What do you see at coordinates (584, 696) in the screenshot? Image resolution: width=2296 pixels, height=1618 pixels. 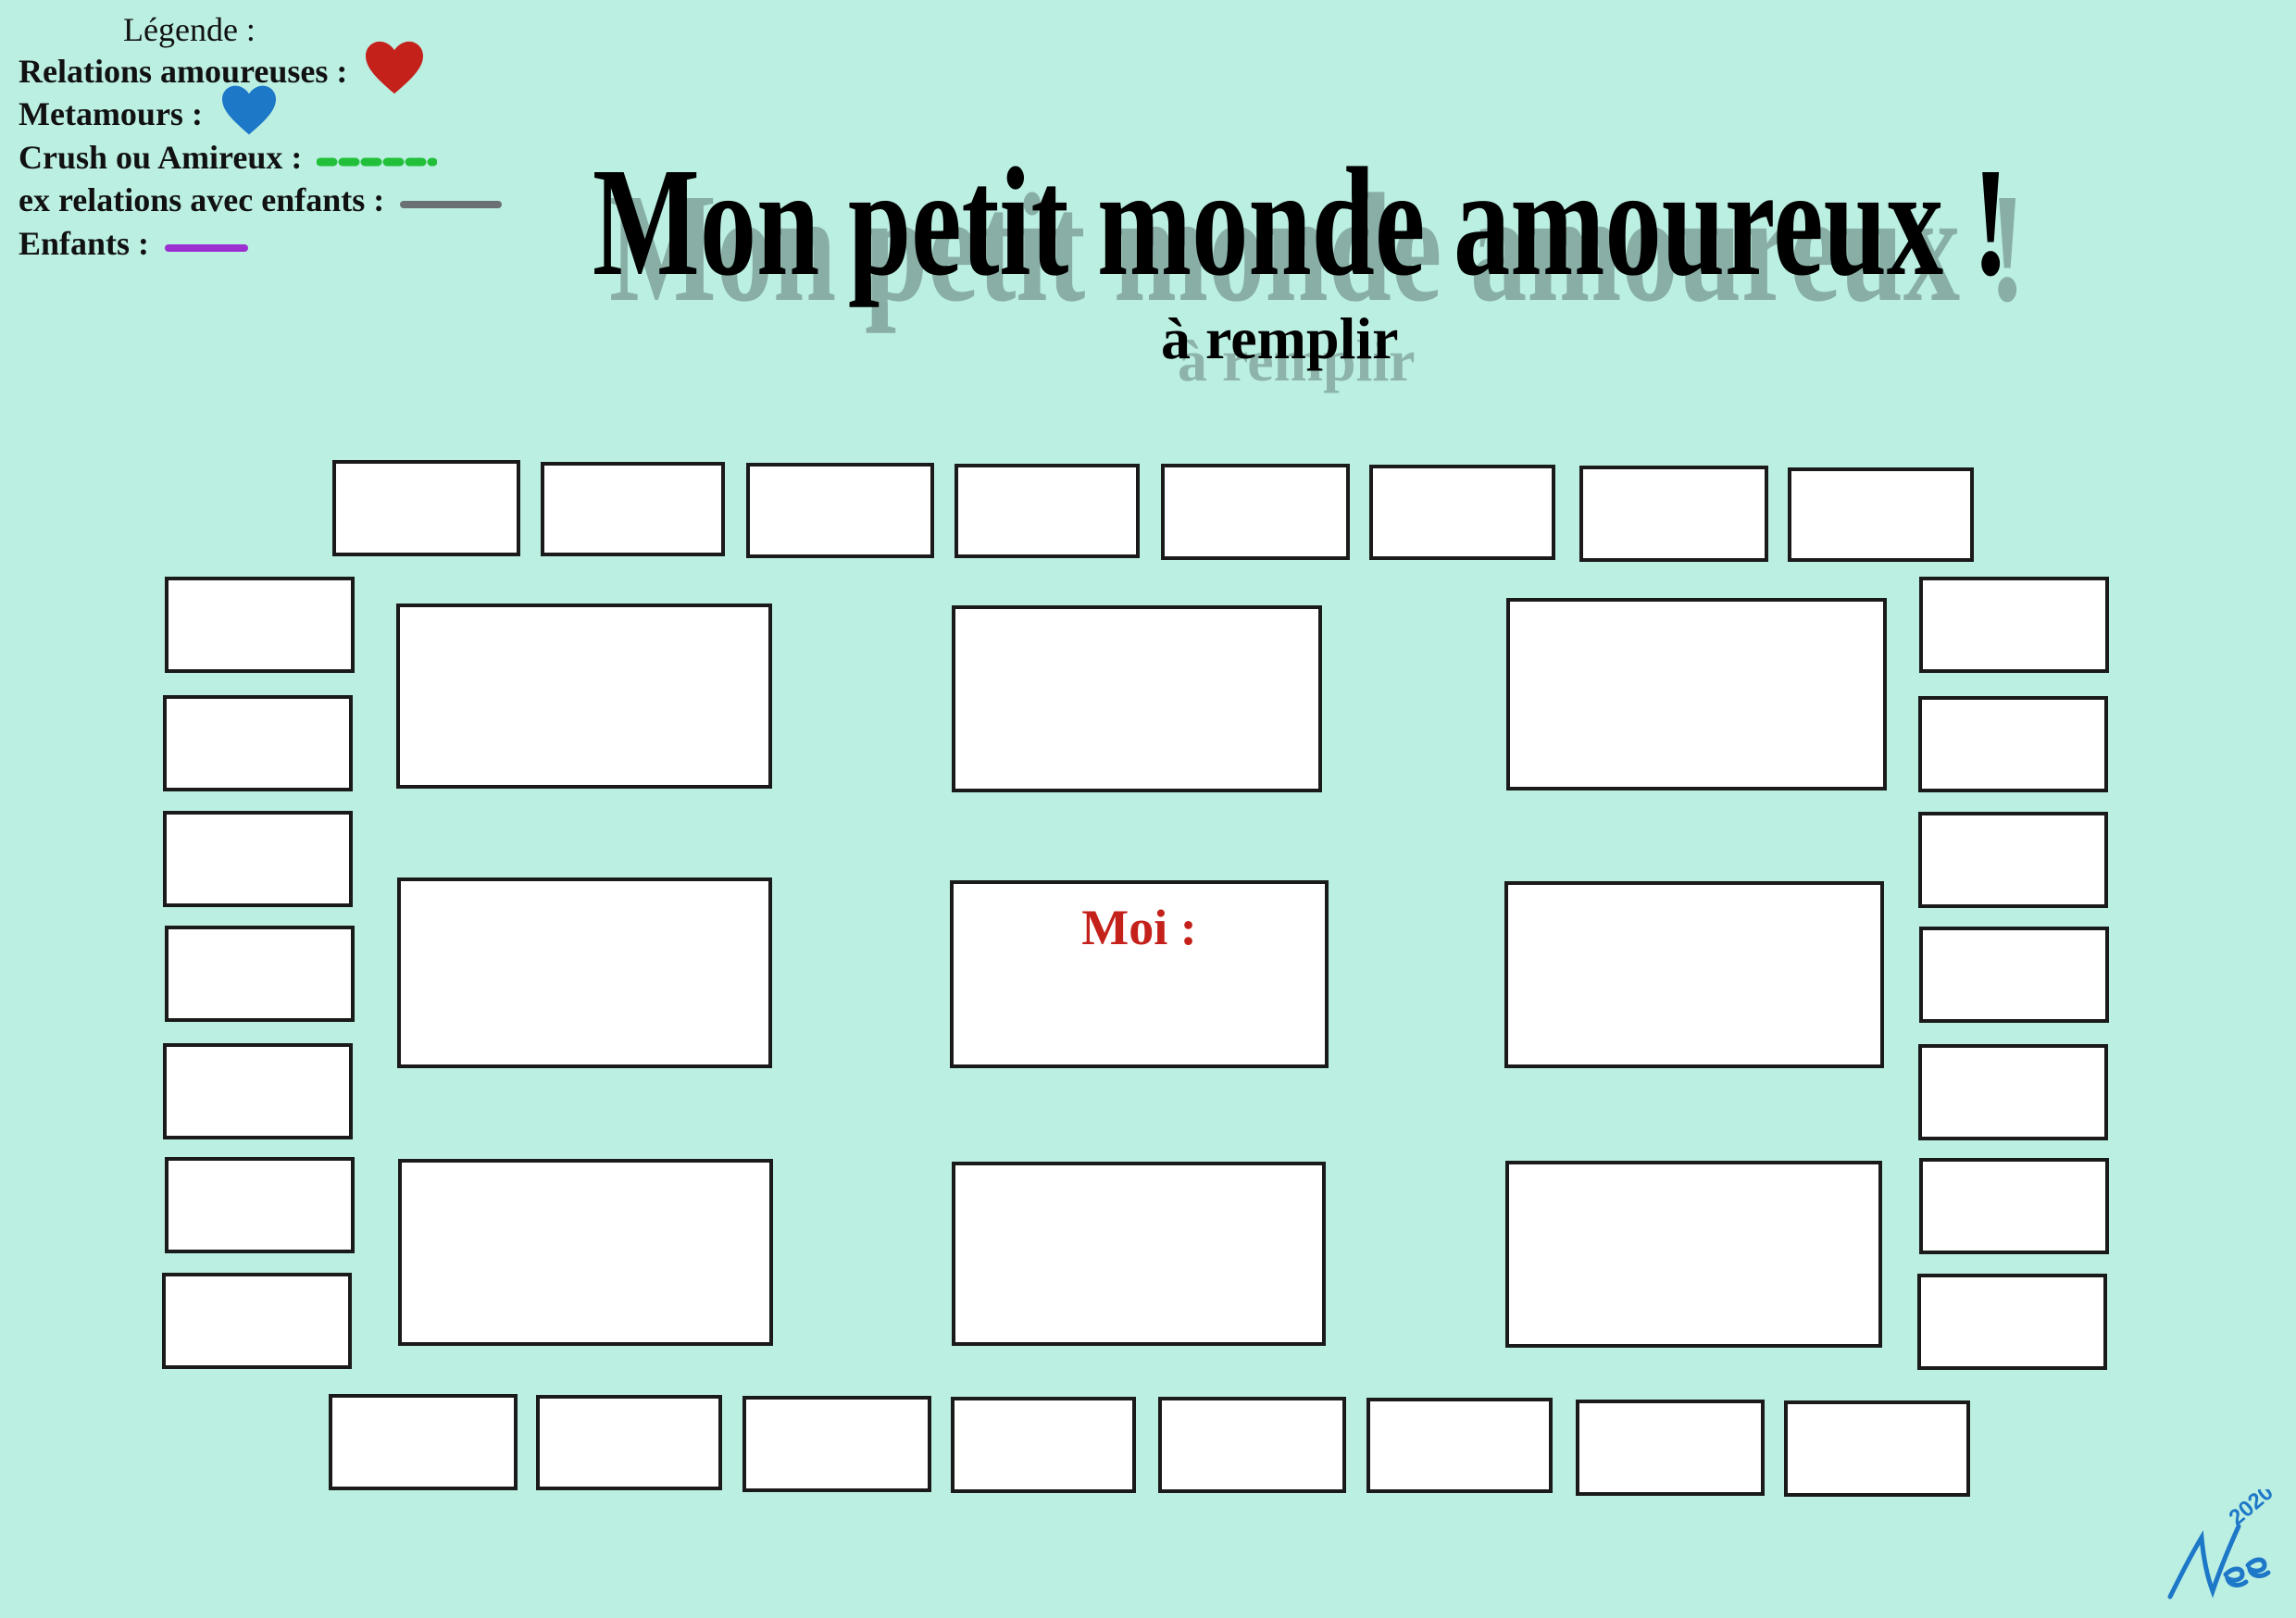 I see `large-box-top-left` at bounding box center [584, 696].